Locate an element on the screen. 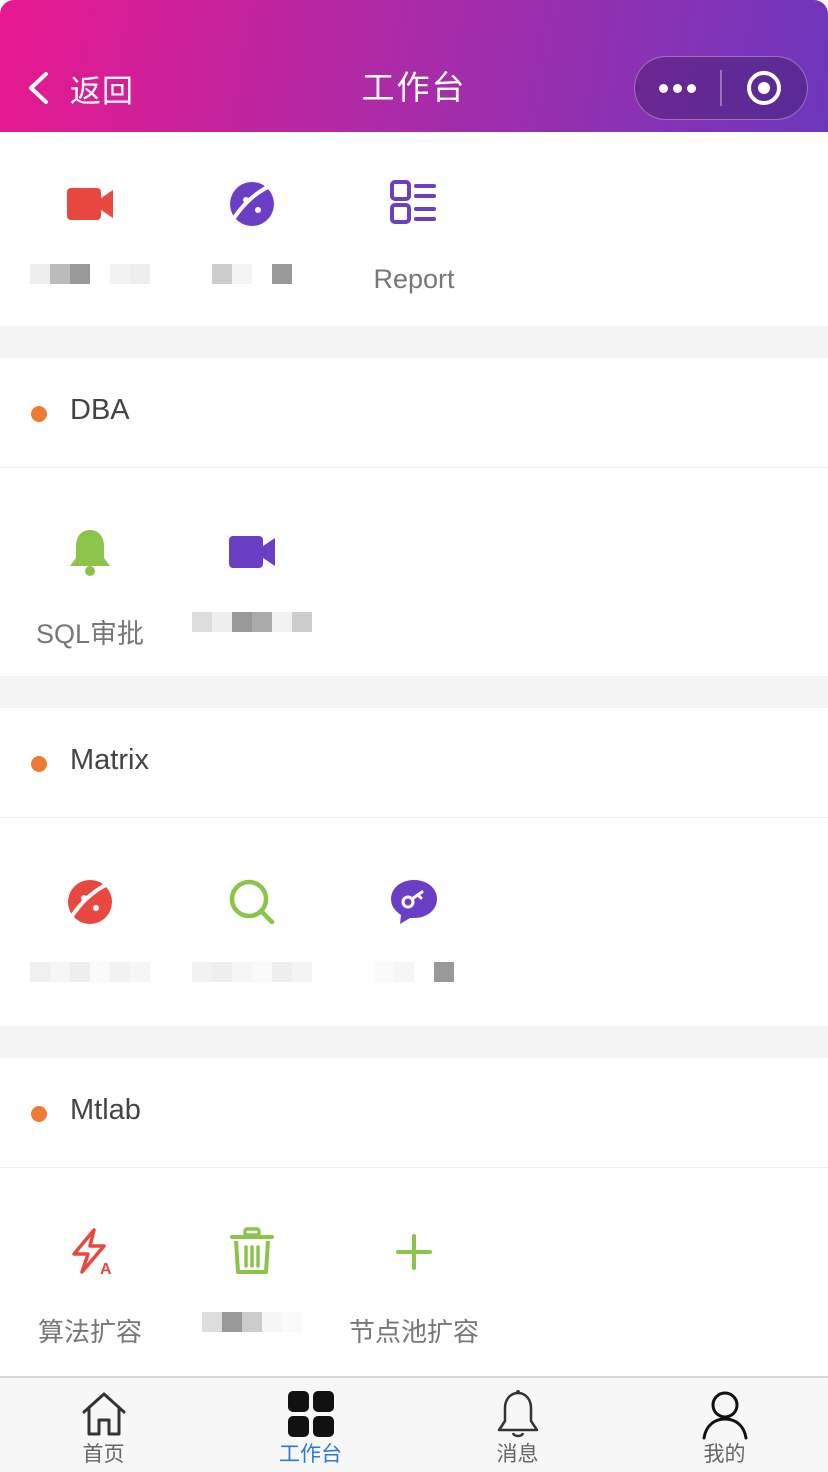 The width and height of the screenshot is (828, 1472). mini-program-capsule is located at coordinates (721, 88).